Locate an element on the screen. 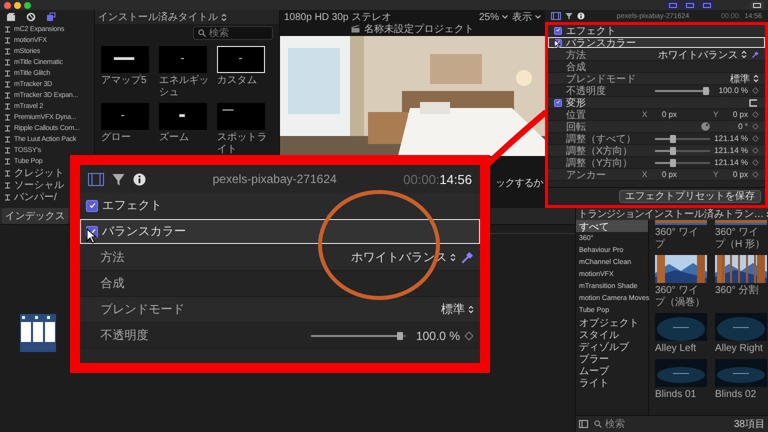 Image resolution: width=768 pixels, height=432 pixels. library-item: ソーシャル is located at coordinates (39, 185).